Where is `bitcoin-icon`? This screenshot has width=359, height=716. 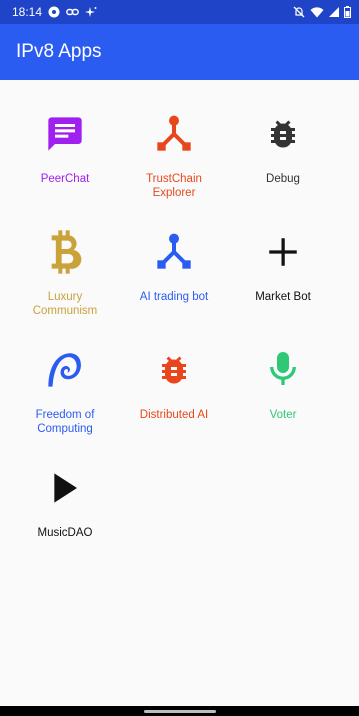
bitcoin-icon is located at coordinates (65, 252).